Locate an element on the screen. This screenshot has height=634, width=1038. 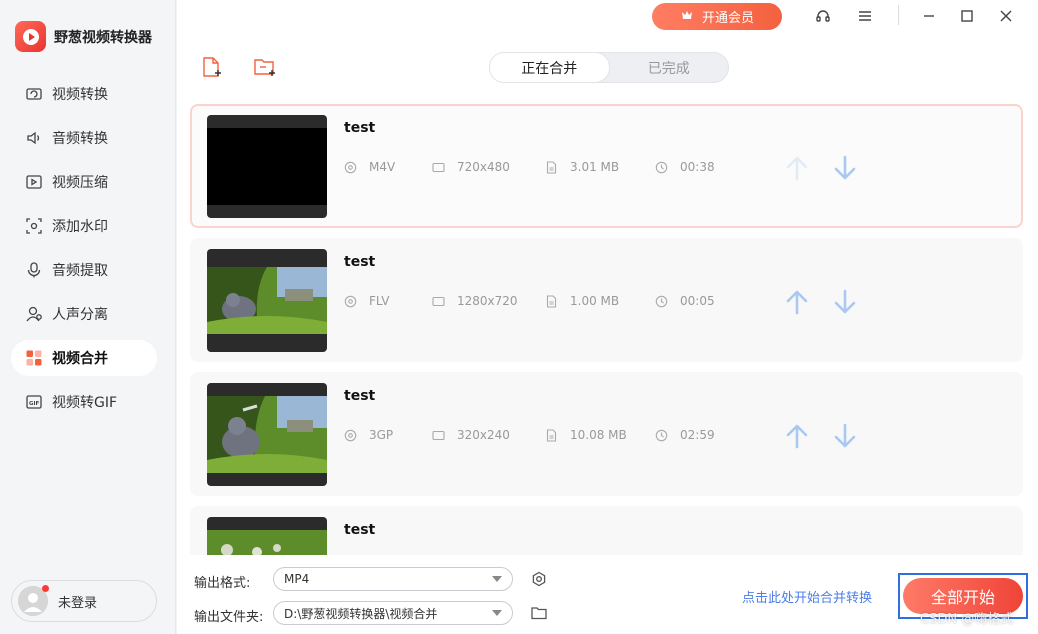
start-merge-link: 点击此处开始合并转换 is located at coordinates (807, 596).